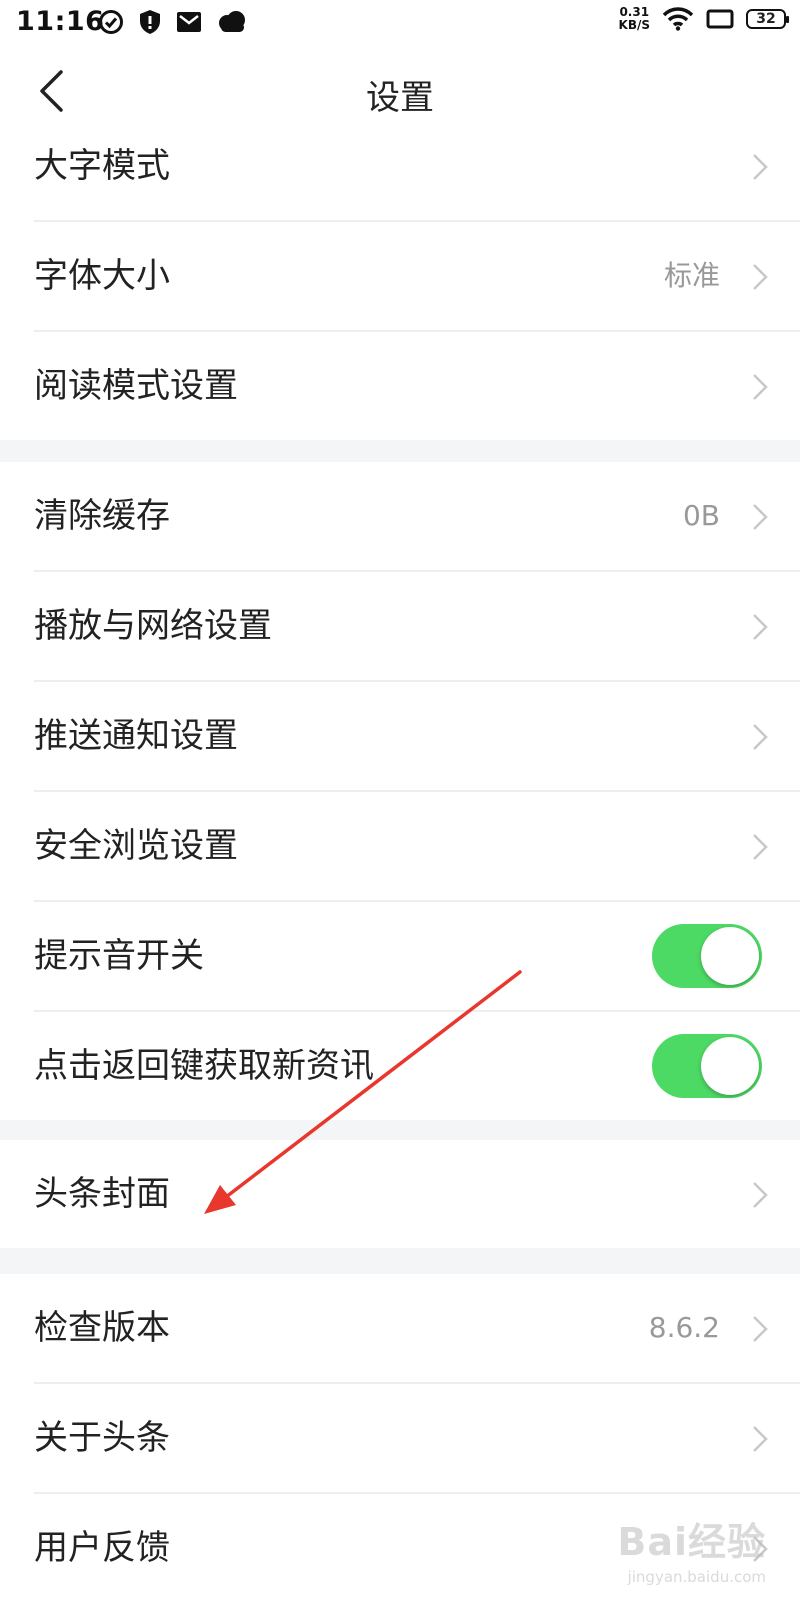  Describe the element at coordinates (232, 21) in the screenshot. I see `cloud-icon` at that location.